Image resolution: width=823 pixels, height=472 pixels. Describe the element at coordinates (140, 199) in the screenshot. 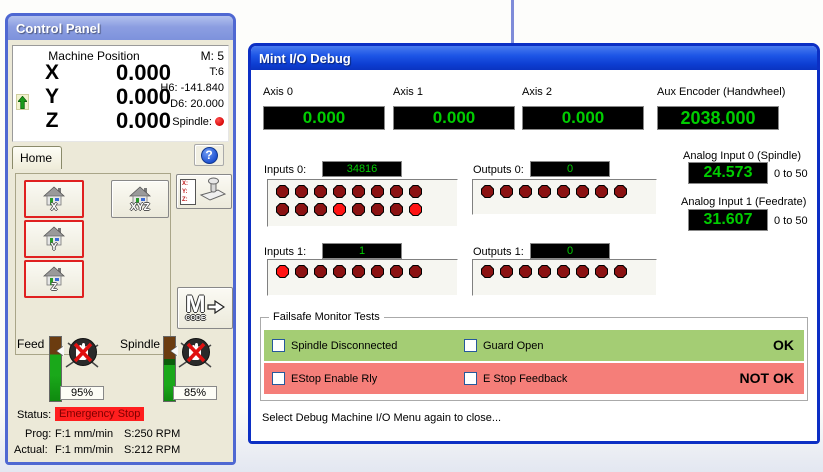

I see `home-xyz-button: XYZ` at that location.